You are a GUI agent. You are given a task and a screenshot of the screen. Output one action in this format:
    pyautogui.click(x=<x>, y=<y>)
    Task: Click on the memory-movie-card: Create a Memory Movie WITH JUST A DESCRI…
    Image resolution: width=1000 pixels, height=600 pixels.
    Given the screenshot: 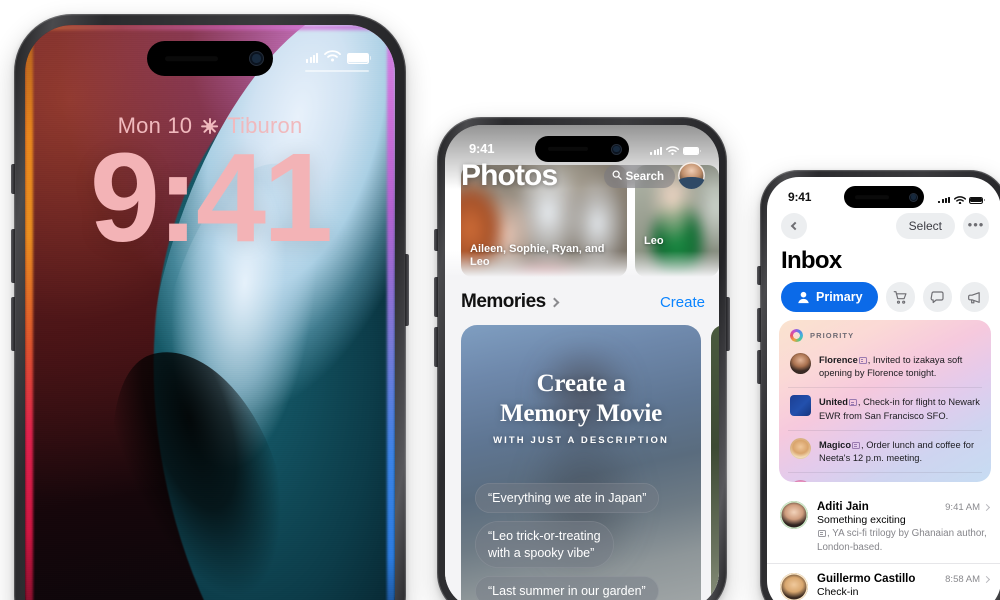 What is the action you would take?
    pyautogui.click(x=581, y=462)
    